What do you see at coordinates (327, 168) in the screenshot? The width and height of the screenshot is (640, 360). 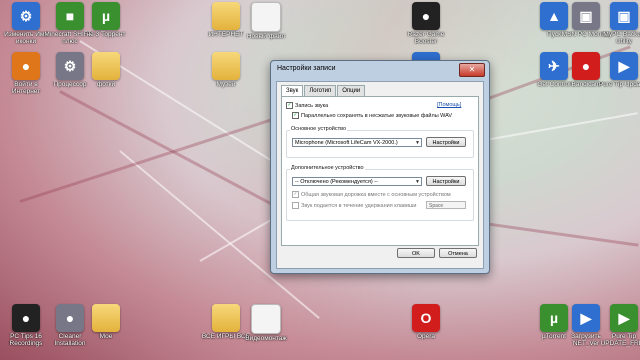 I see `secondary-device-label: Дополнительное устройство` at bounding box center [327, 168].